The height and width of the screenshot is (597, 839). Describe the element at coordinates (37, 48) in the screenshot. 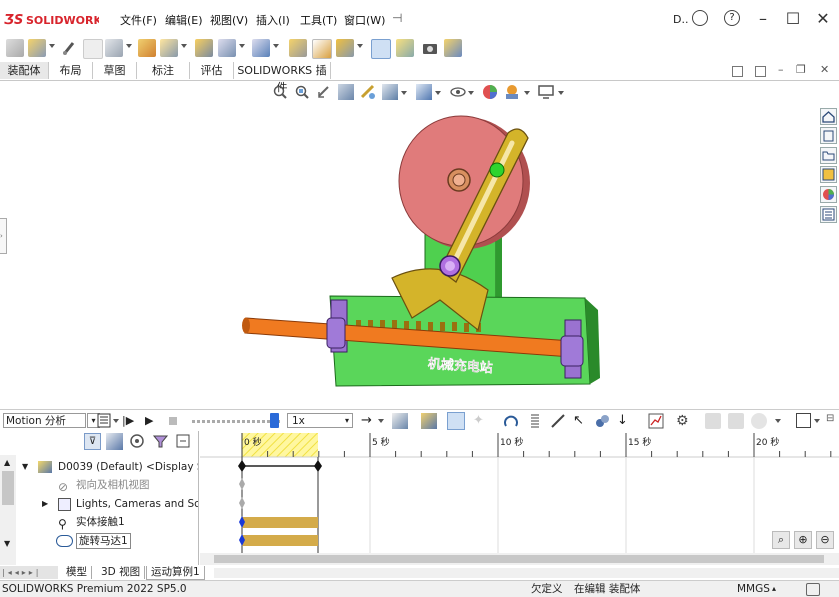

I see `insert-component-icon` at that location.